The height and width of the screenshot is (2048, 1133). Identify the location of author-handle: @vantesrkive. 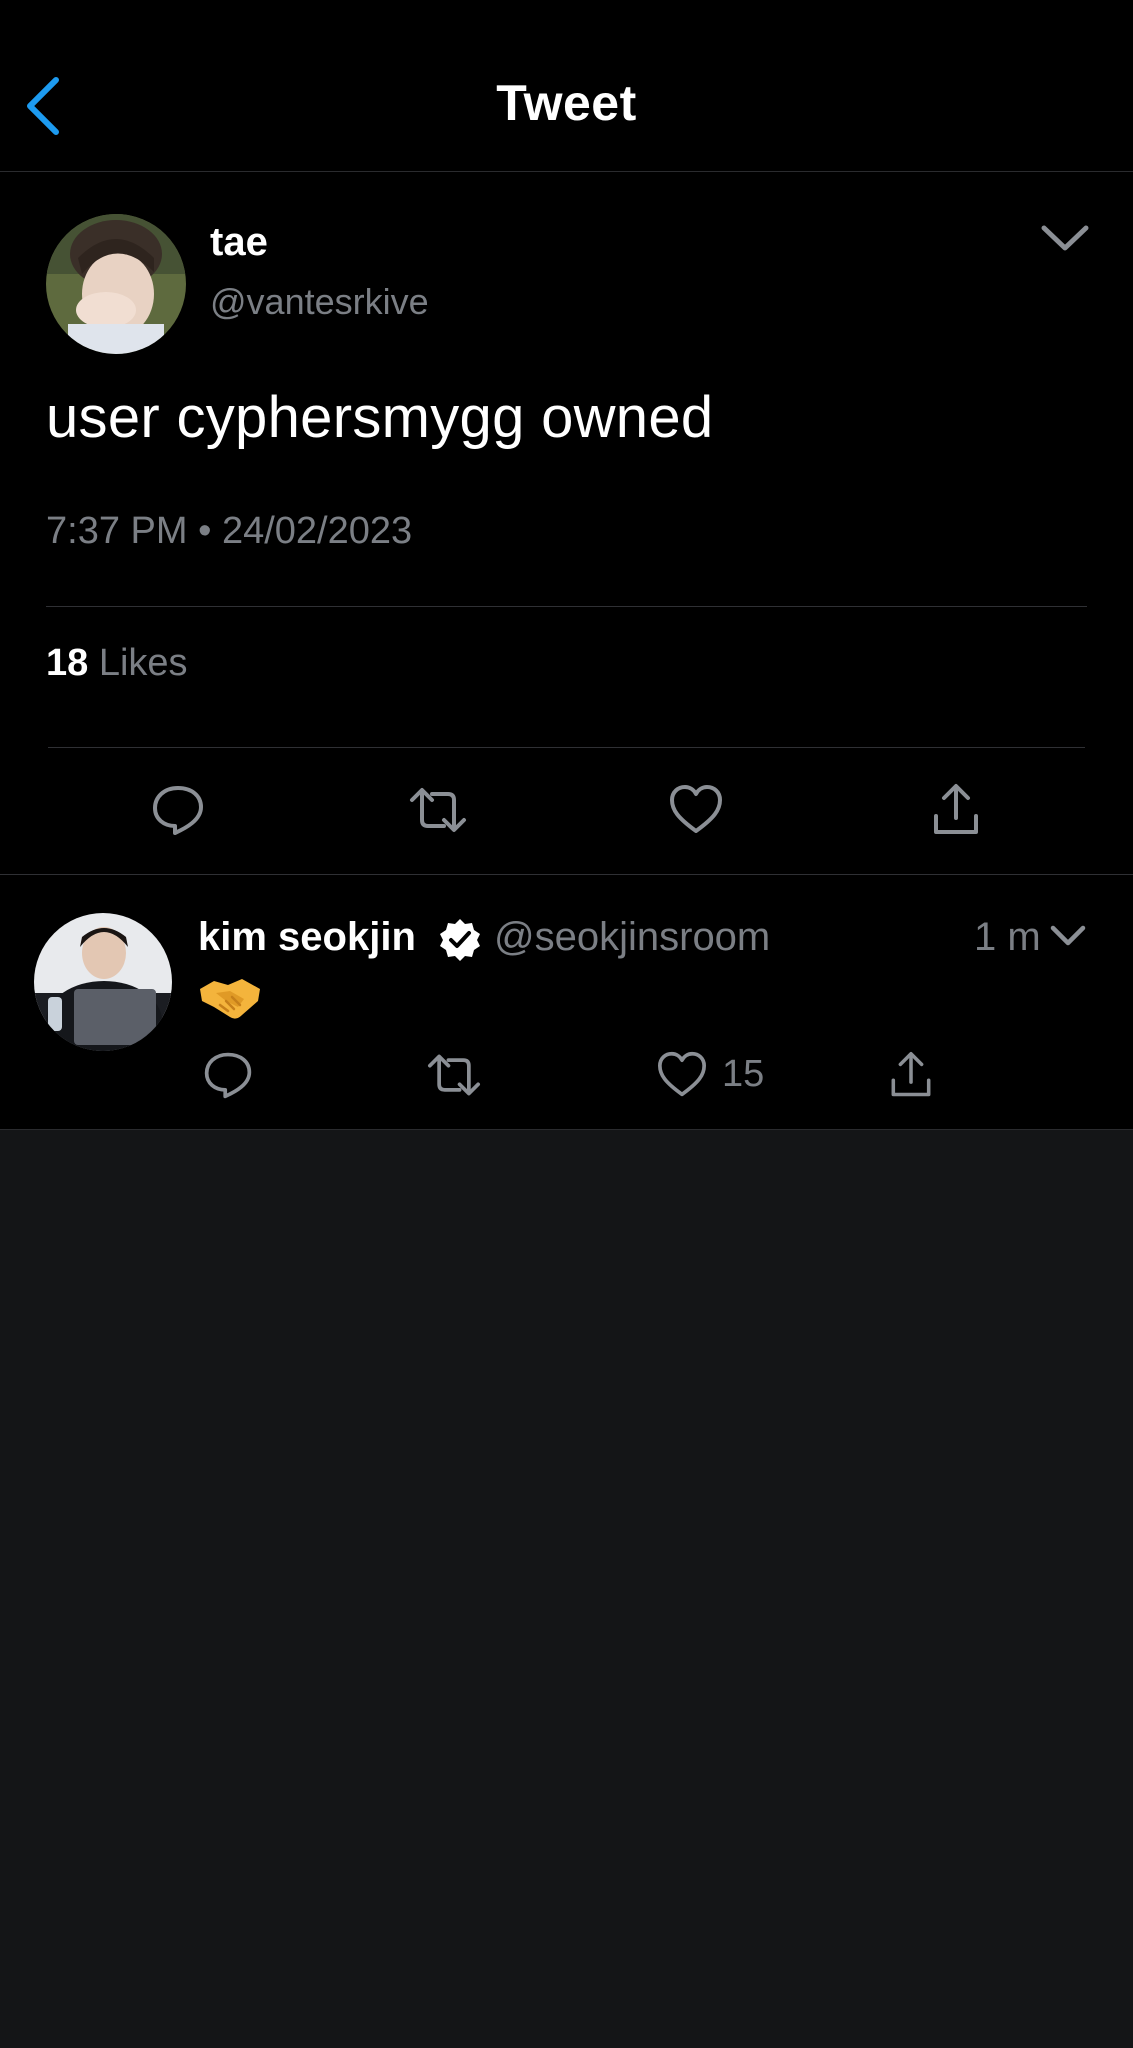
(319, 302).